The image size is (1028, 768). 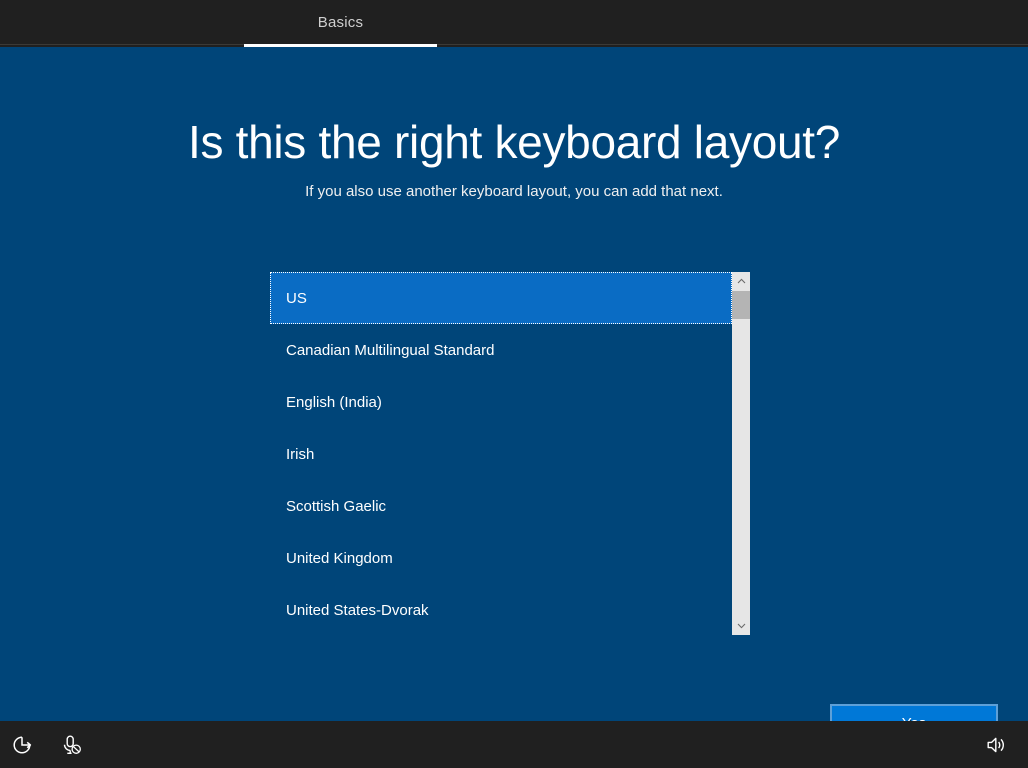 I want to click on microphone-icon, so click(x=71, y=745).